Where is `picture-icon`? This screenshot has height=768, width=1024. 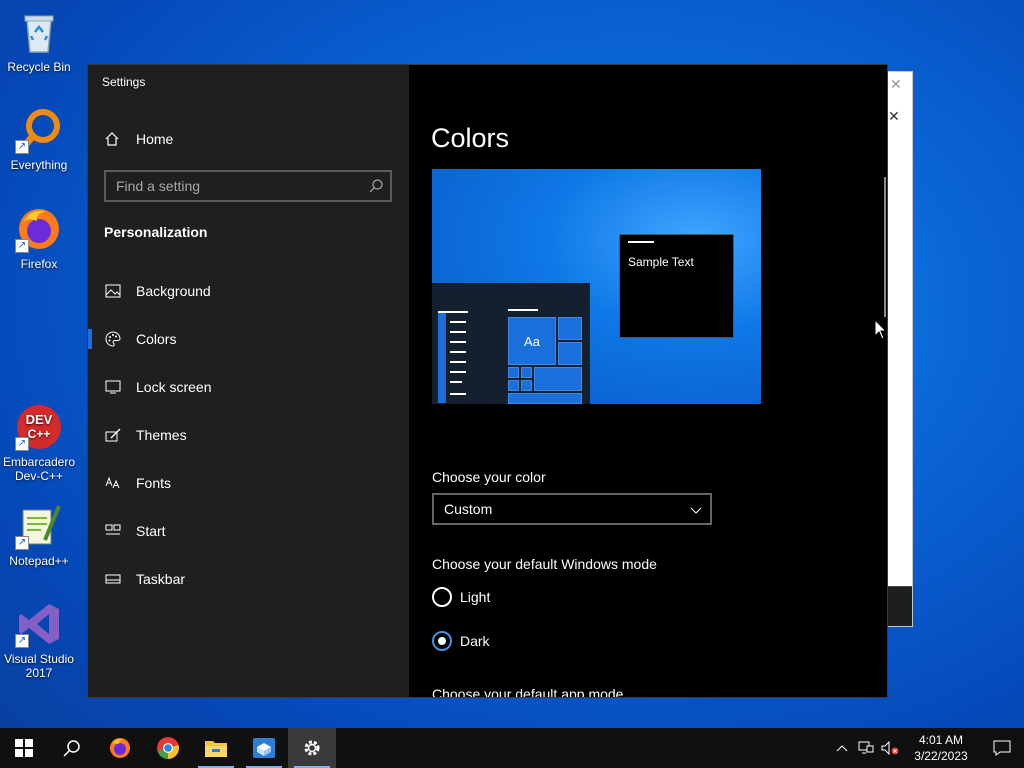 picture-icon is located at coordinates (113, 291).